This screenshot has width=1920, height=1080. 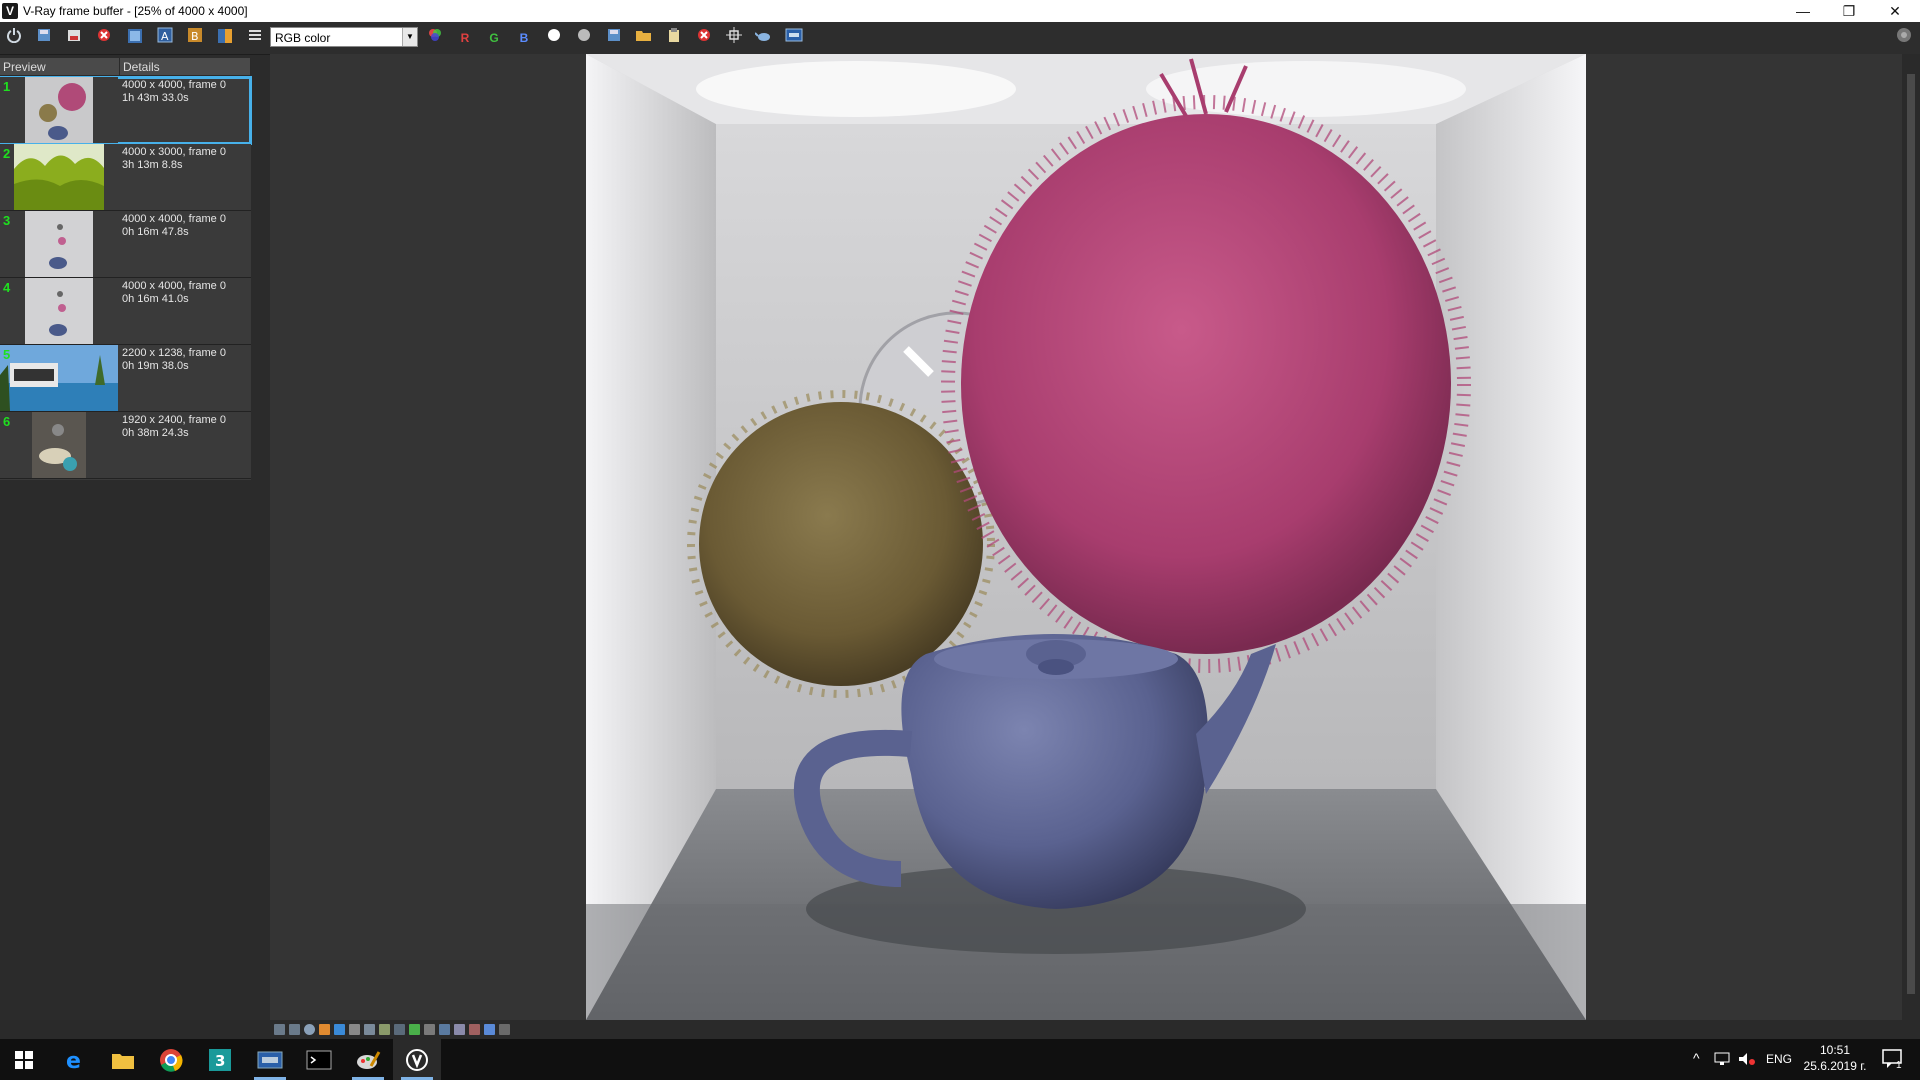 I want to click on notification-count: 1, so click(x=1899, y=1065).